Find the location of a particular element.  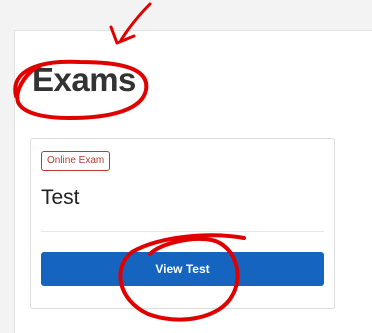

exam-type-badge: Online Exam is located at coordinates (76, 161).